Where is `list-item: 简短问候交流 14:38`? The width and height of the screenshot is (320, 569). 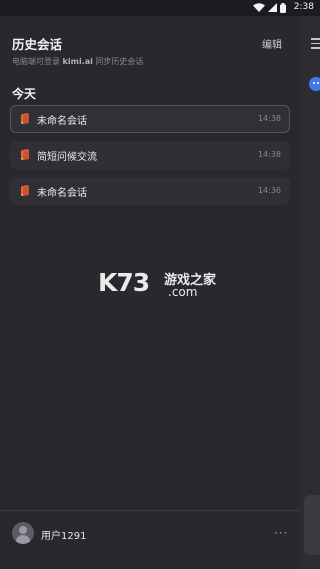 list-item: 简短问候交流 14:38 is located at coordinates (150, 155).